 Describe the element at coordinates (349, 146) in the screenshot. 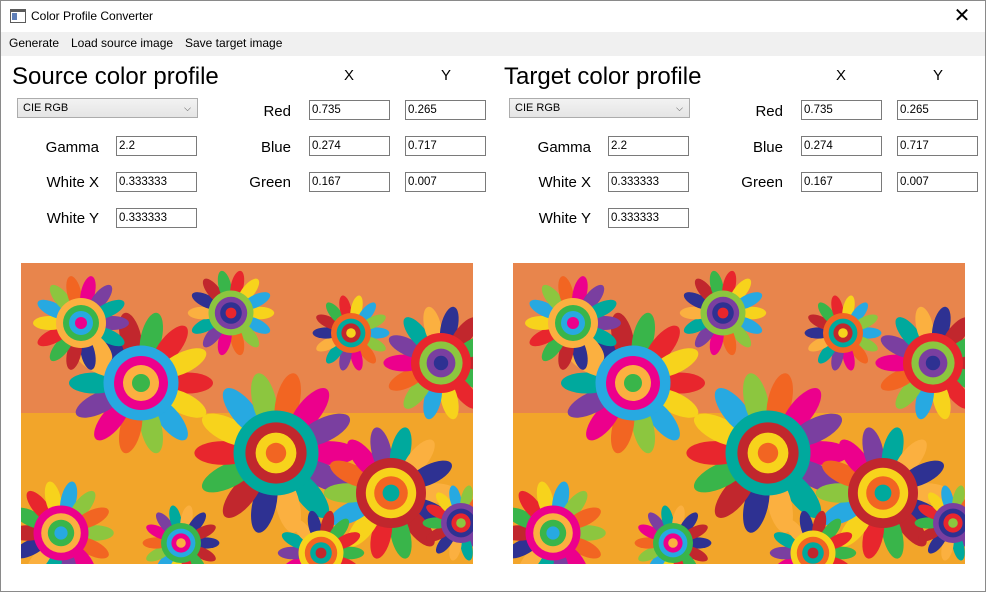

I see `source-blue-x-input` at that location.